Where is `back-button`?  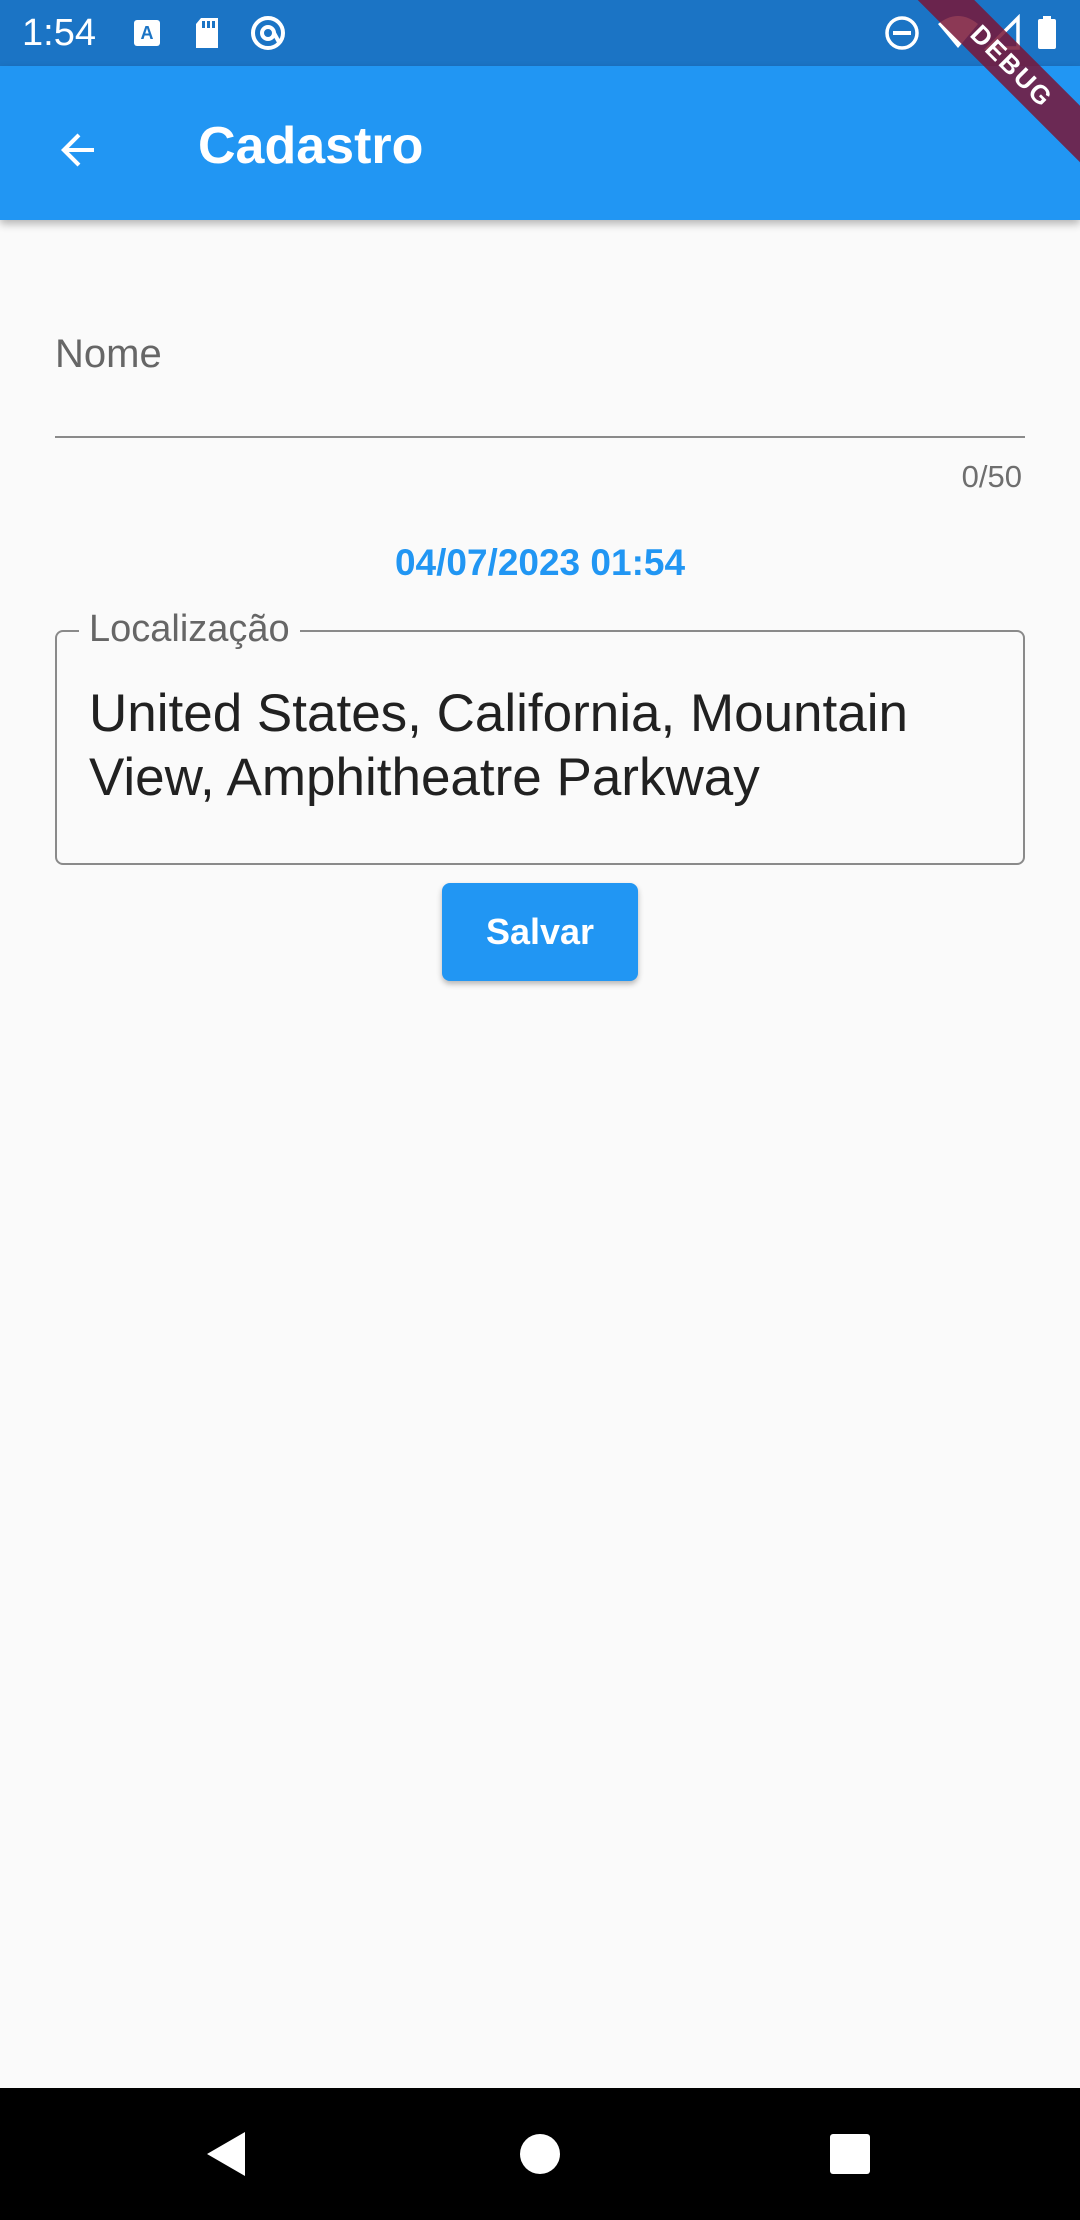 back-button is located at coordinates (78, 150).